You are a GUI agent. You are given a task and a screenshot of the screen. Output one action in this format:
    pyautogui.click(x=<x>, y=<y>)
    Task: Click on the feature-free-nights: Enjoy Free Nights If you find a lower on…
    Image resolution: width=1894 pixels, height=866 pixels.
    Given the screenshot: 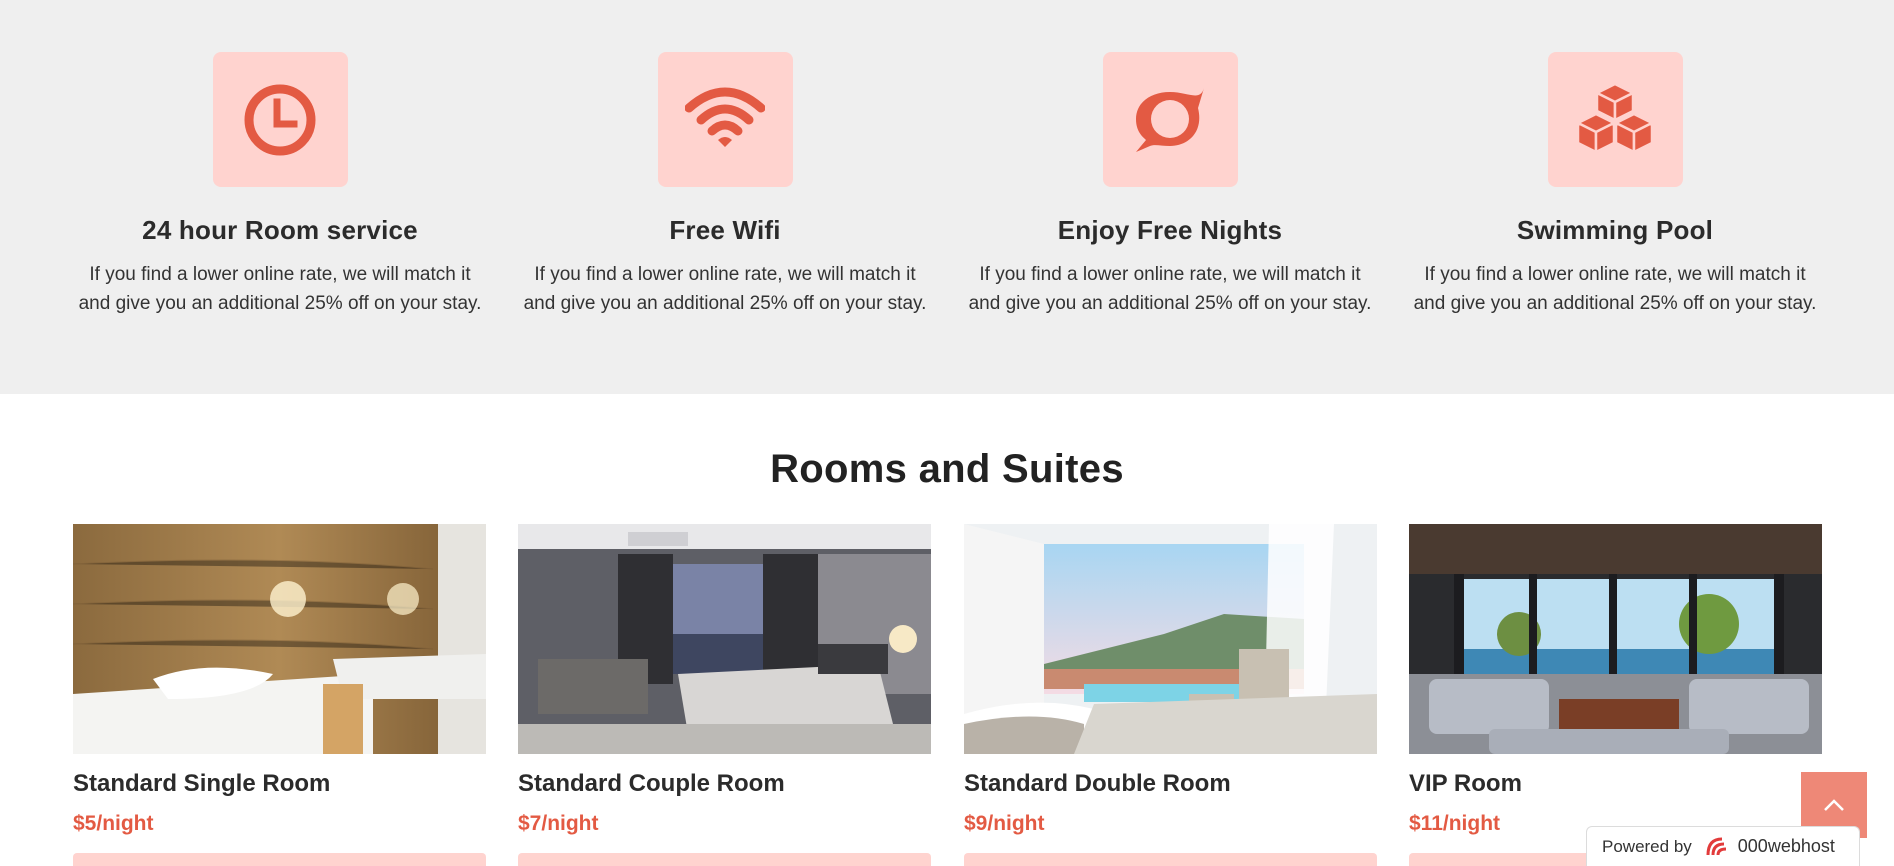 What is the action you would take?
    pyautogui.click(x=1170, y=185)
    